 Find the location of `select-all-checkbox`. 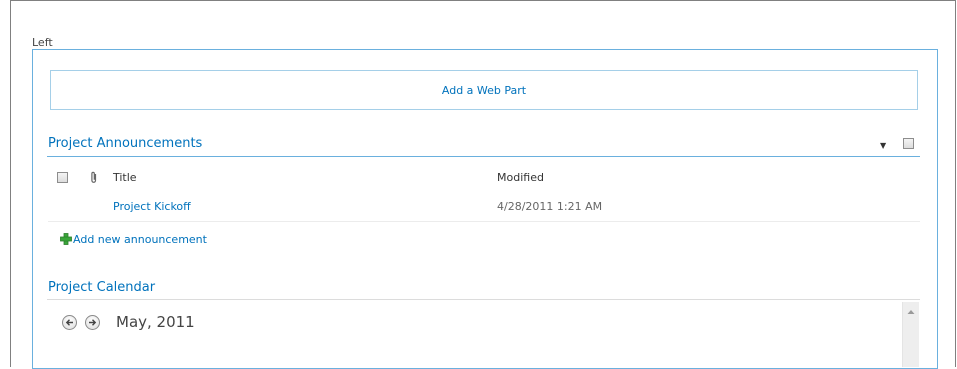

select-all-checkbox is located at coordinates (62, 177).